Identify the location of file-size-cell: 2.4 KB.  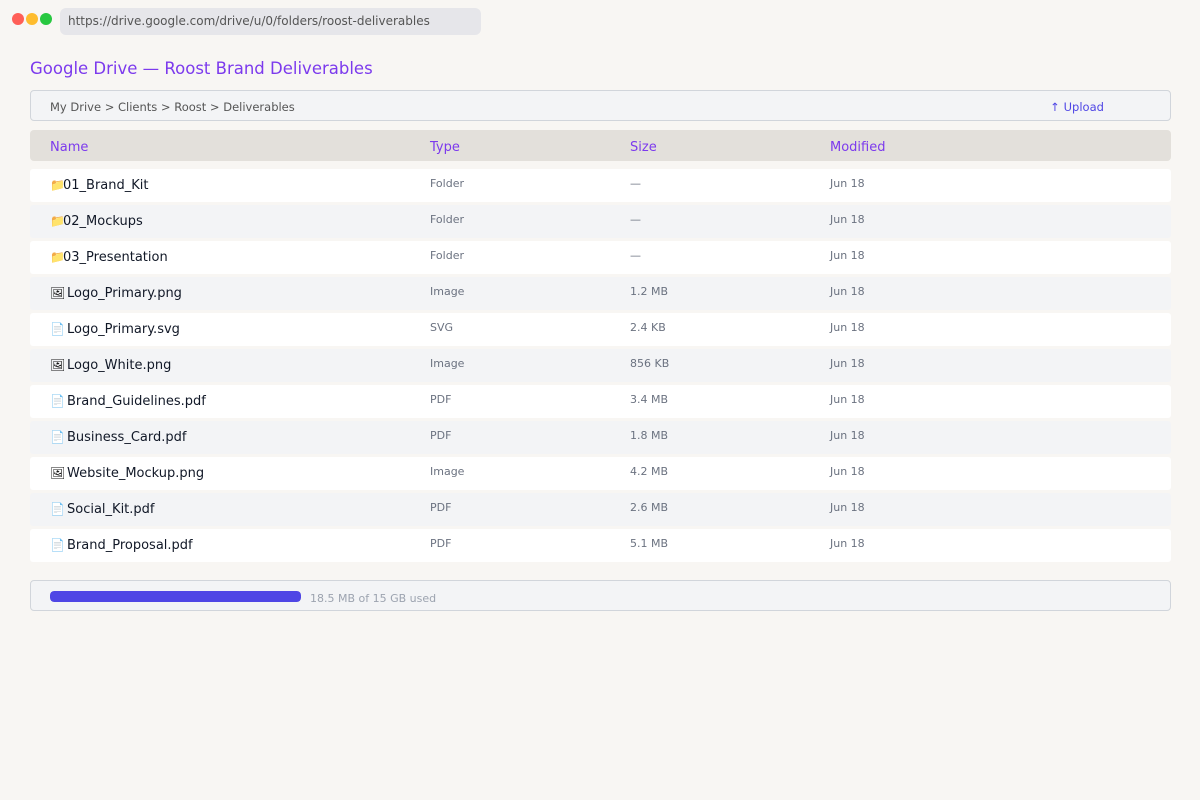
(648, 327).